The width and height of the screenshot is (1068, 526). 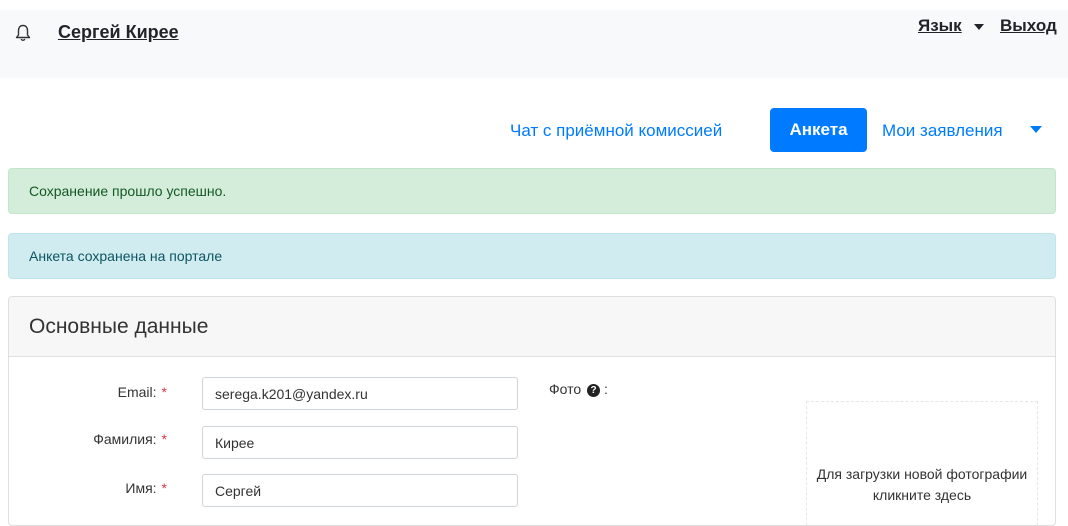 I want to click on nav-anketa-active: Анкета, so click(x=818, y=130).